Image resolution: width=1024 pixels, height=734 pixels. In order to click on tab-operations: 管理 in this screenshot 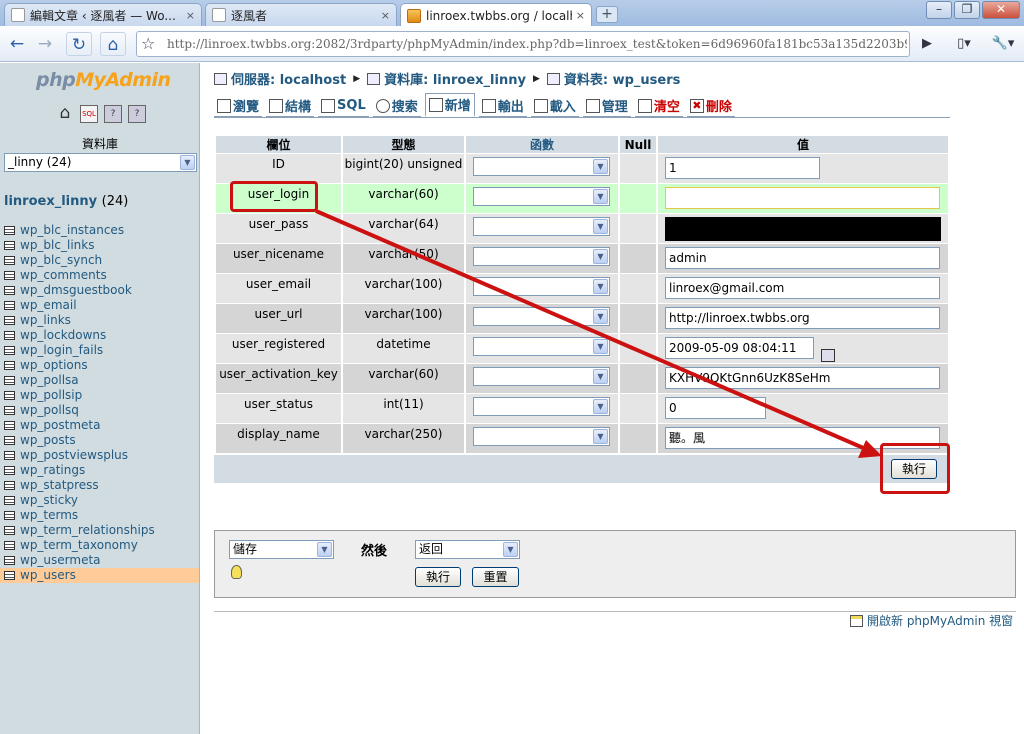, I will do `click(606, 106)`.